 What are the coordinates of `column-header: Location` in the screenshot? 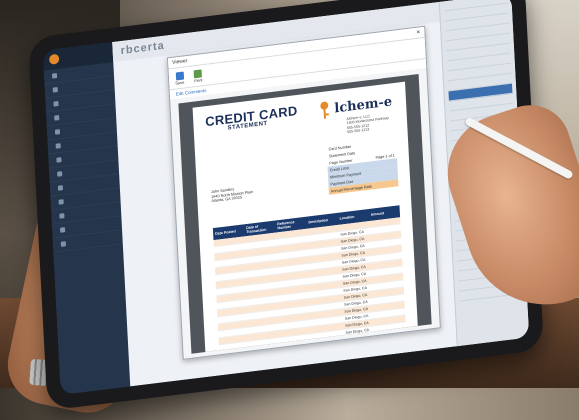 It's located at (347, 217).